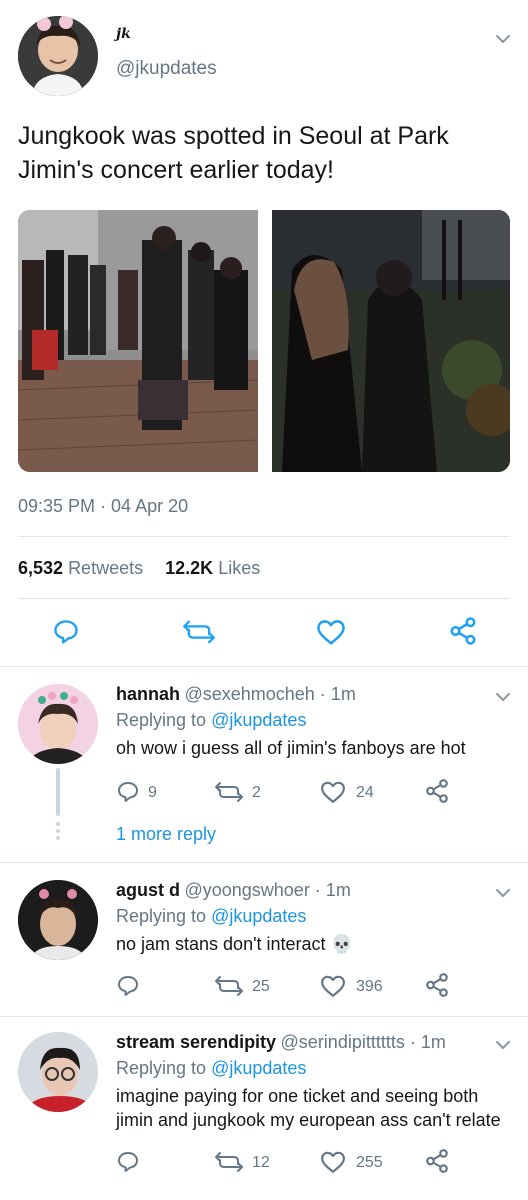  What do you see at coordinates (269, 694) in the screenshot?
I see `reply-author-handle: @sexehmocheh · 1m` at bounding box center [269, 694].